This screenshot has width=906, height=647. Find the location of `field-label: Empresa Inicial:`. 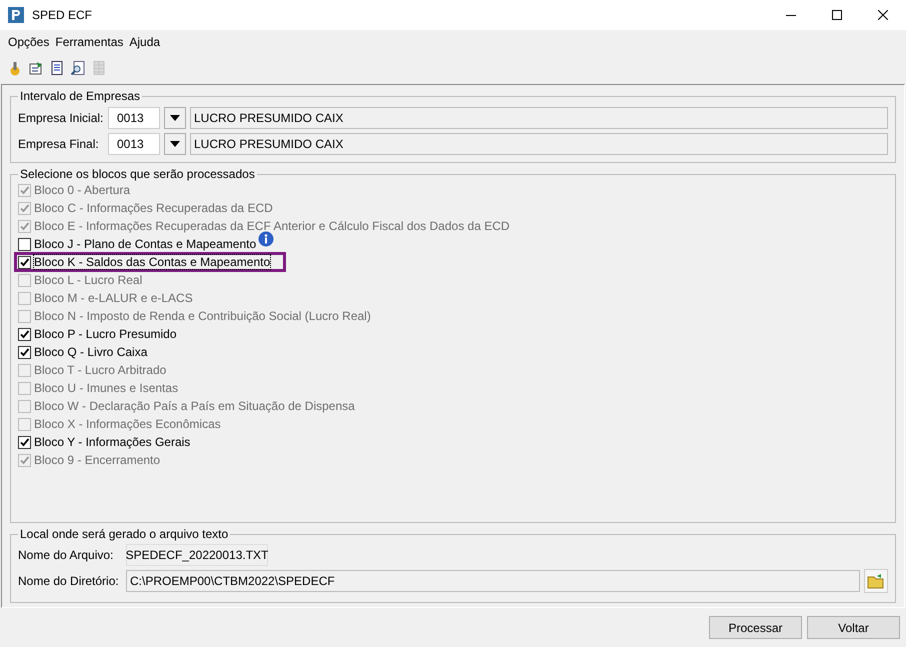

field-label: Empresa Inicial: is located at coordinates (61, 118).